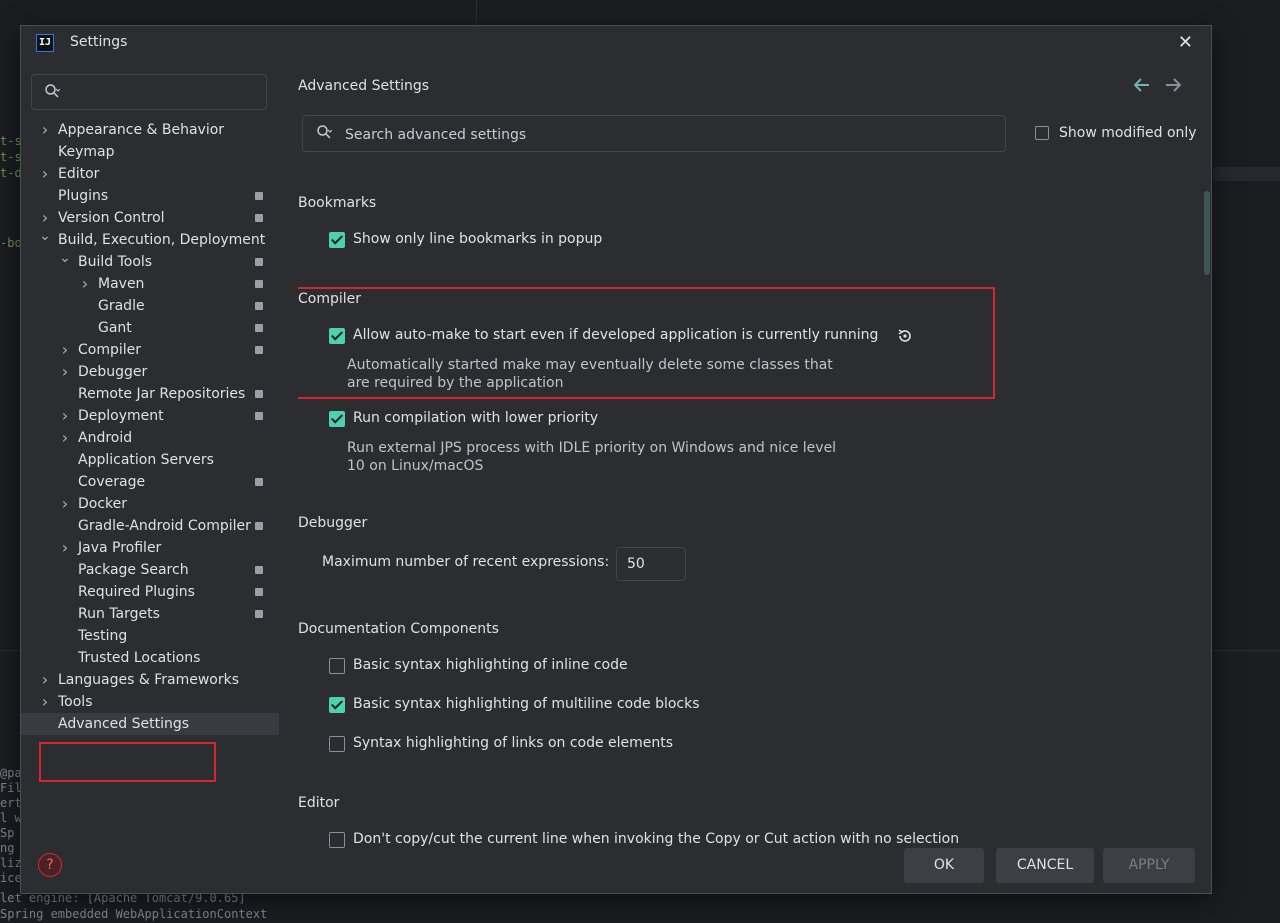 This screenshot has height=923, width=1280. What do you see at coordinates (124, 724) in the screenshot?
I see `sidebar-item-label: Advanced Settings` at bounding box center [124, 724].